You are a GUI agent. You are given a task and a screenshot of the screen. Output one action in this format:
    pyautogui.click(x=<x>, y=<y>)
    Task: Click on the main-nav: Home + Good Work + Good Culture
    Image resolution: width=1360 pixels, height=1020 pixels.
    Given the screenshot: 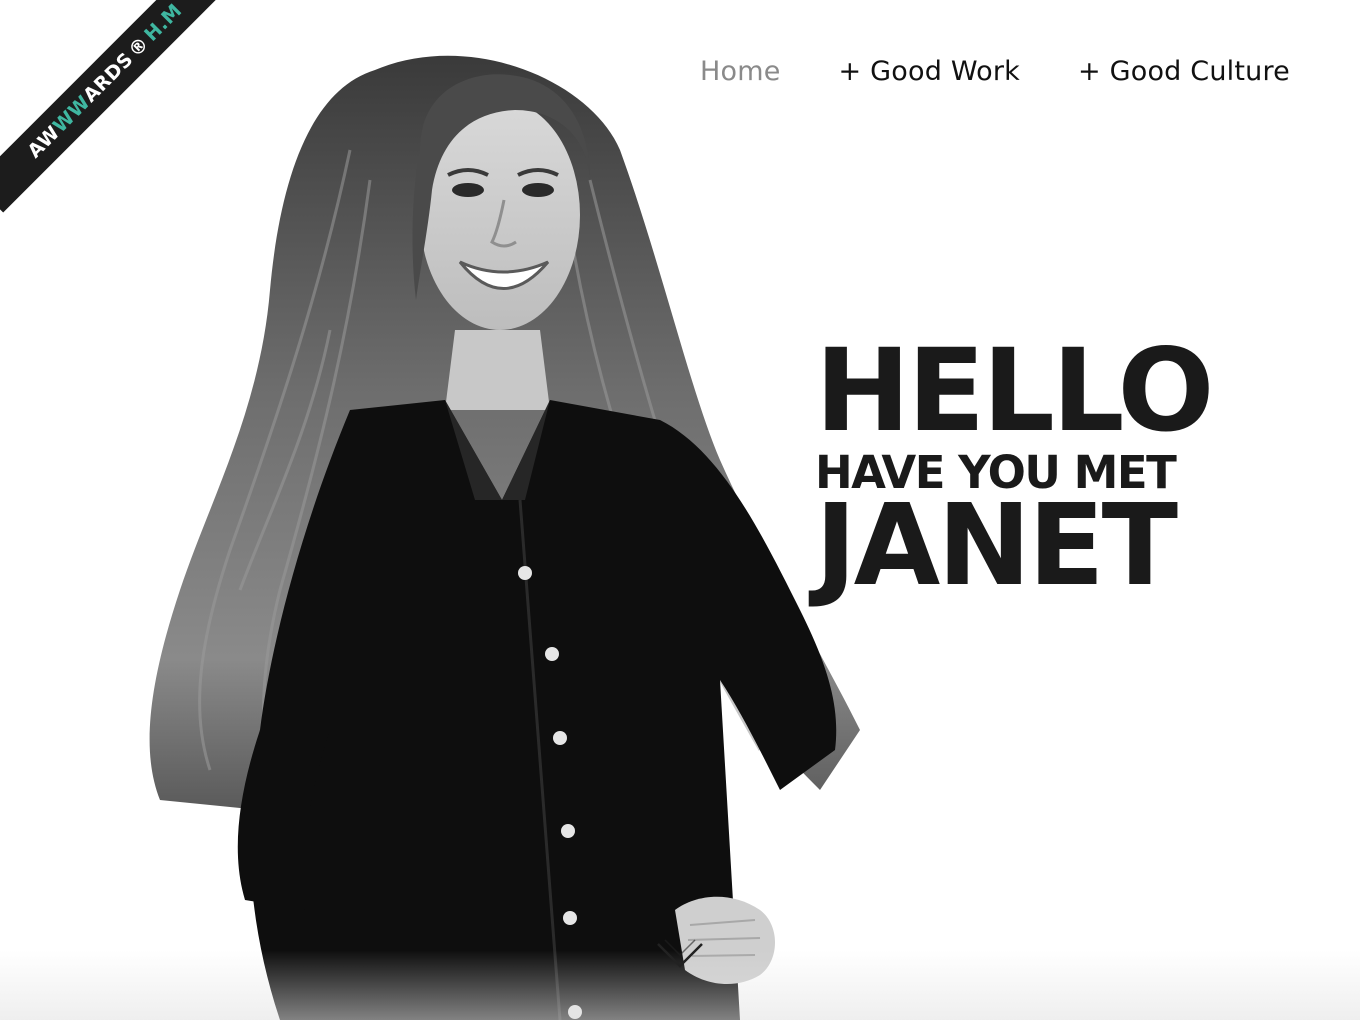 What is the action you would take?
    pyautogui.click(x=995, y=71)
    